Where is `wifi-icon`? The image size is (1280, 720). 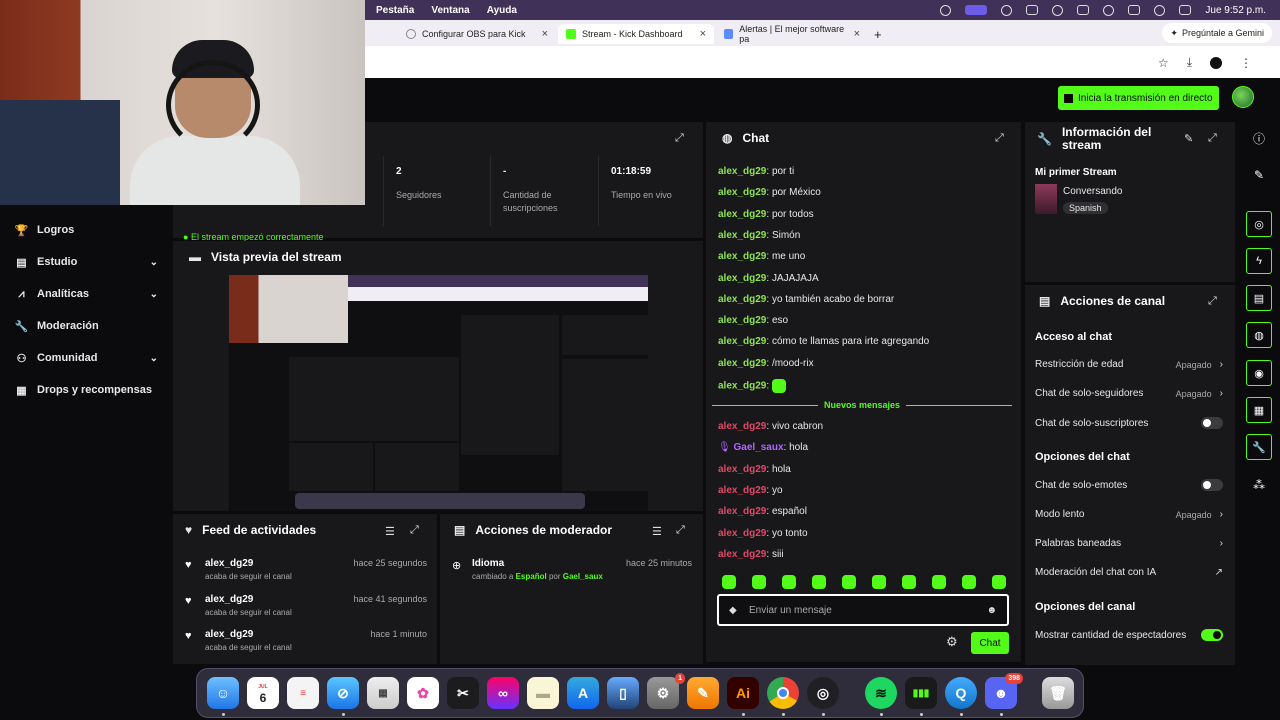 wifi-icon is located at coordinates (1134, 10).